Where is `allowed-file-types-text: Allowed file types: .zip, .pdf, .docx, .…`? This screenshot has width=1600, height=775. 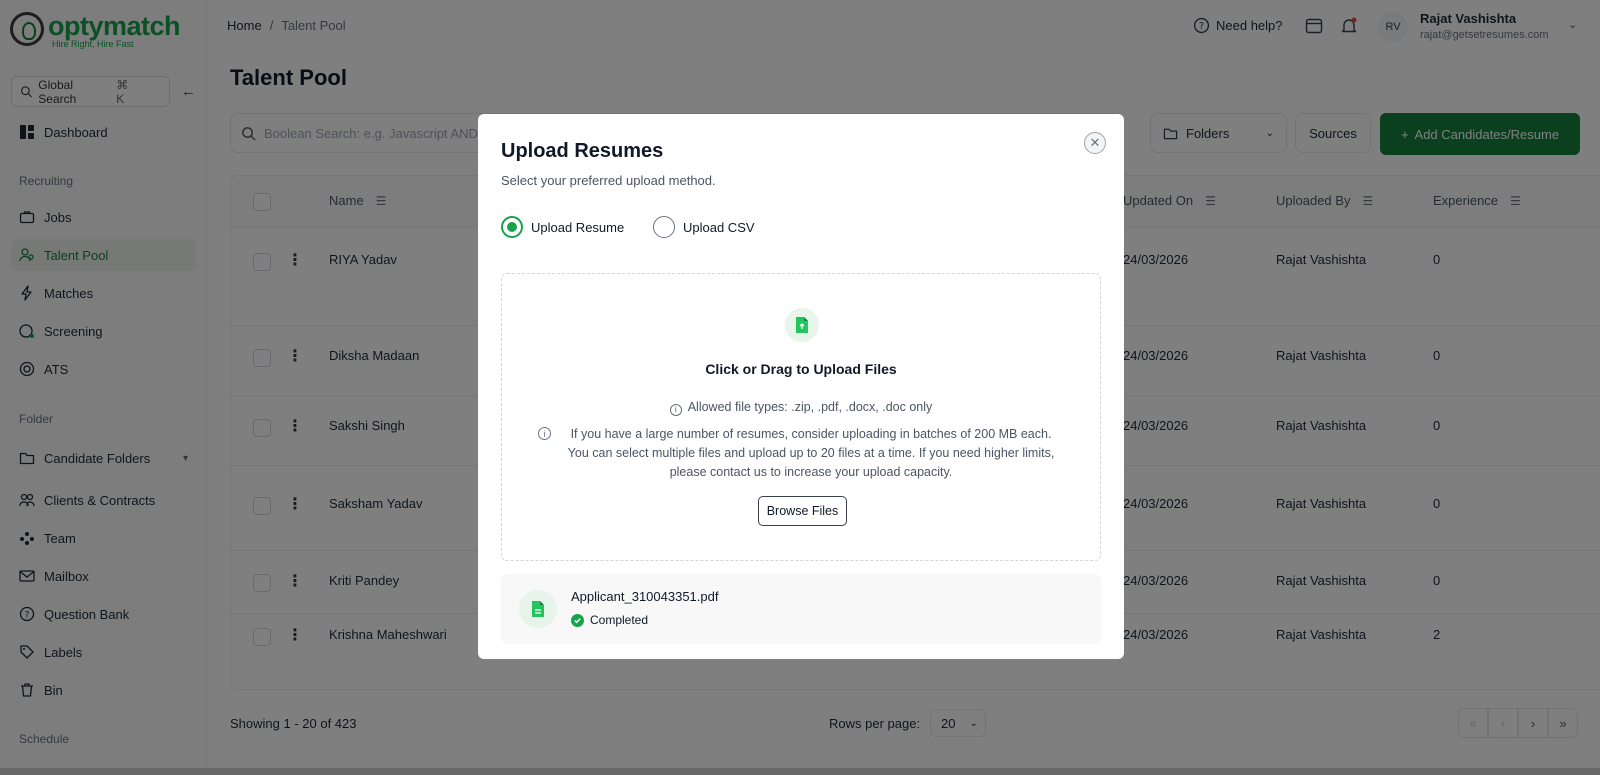
allowed-file-types-text: Allowed file types: .zip, .pdf, .docx, .… is located at coordinates (810, 407).